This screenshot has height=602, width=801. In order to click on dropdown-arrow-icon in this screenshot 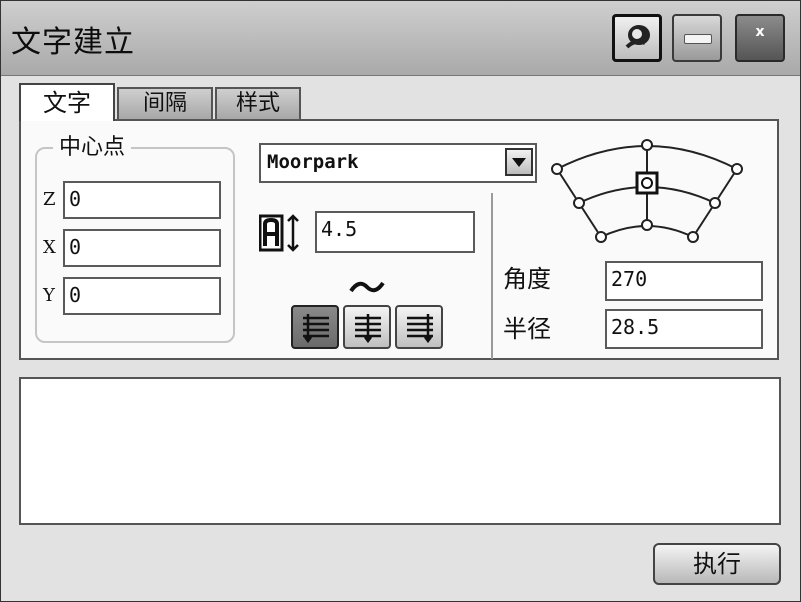, I will do `click(519, 162)`.